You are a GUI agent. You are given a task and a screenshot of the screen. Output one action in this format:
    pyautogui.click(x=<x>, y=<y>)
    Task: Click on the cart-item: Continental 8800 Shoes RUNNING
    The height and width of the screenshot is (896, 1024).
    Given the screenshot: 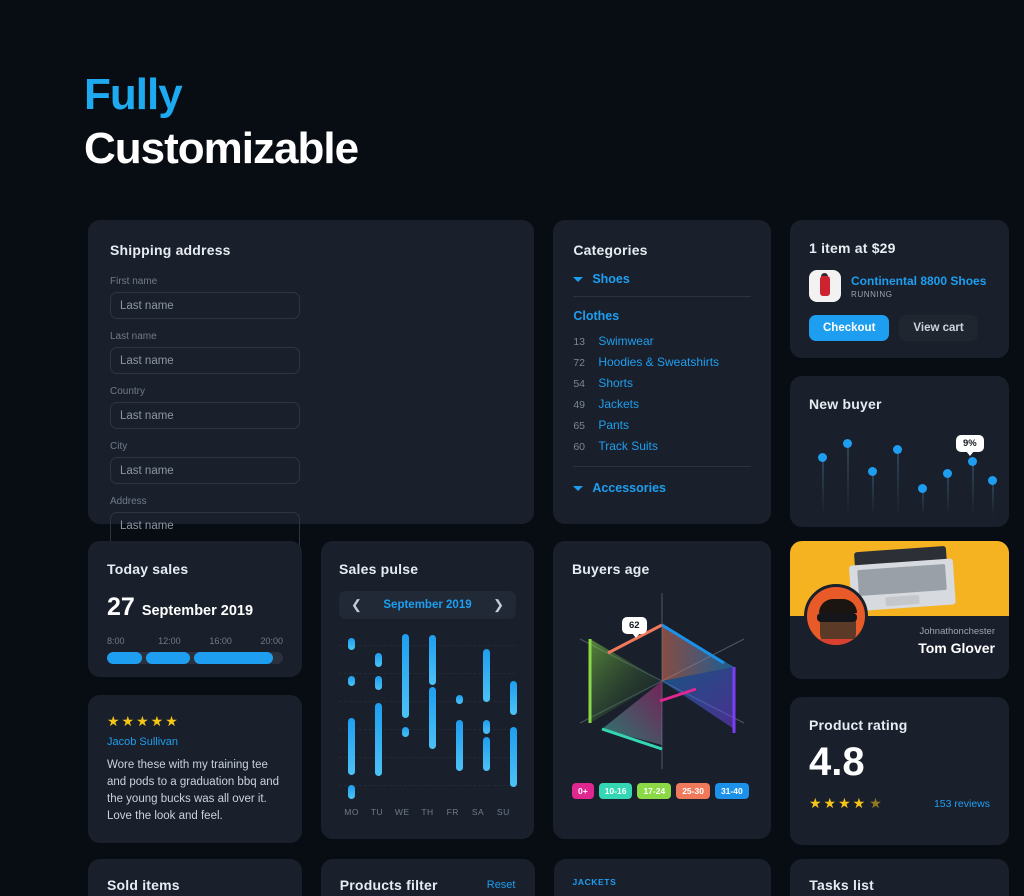 What is the action you would take?
    pyautogui.click(x=899, y=286)
    